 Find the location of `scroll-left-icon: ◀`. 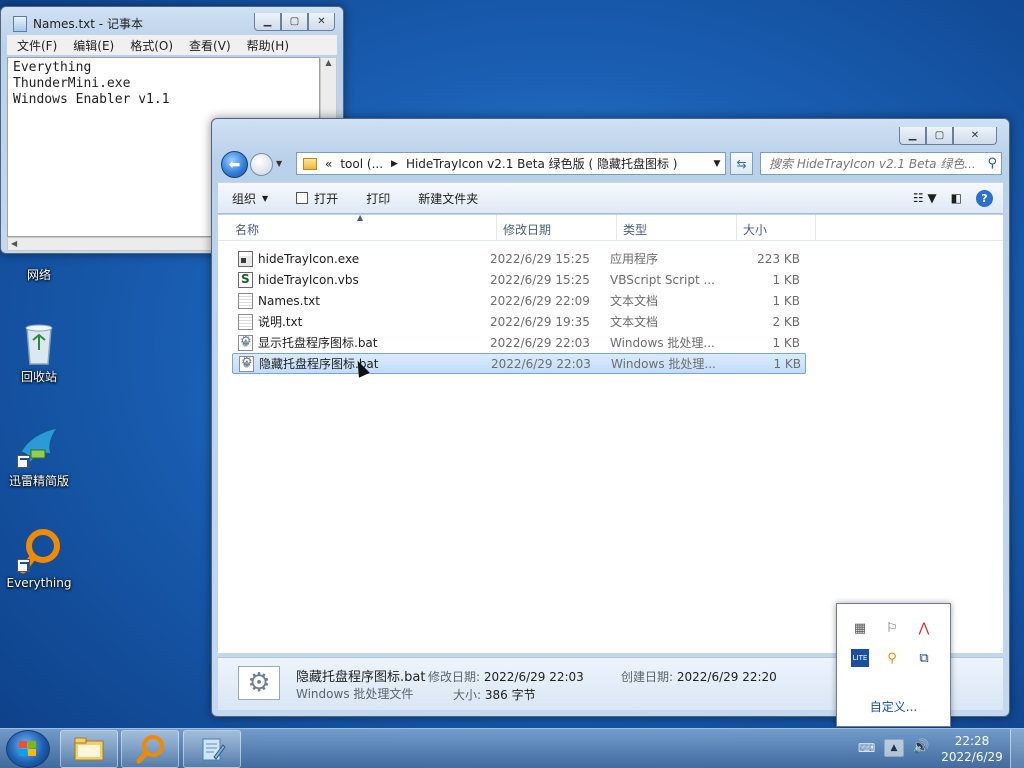

scroll-left-icon: ◀ is located at coordinates (14, 243).